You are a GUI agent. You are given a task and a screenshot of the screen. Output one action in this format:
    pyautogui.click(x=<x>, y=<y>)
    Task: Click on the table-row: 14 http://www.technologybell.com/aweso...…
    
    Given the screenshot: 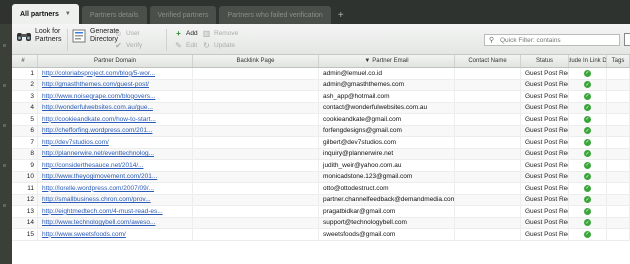 What is the action you would take?
    pyautogui.click(x=321, y=223)
    